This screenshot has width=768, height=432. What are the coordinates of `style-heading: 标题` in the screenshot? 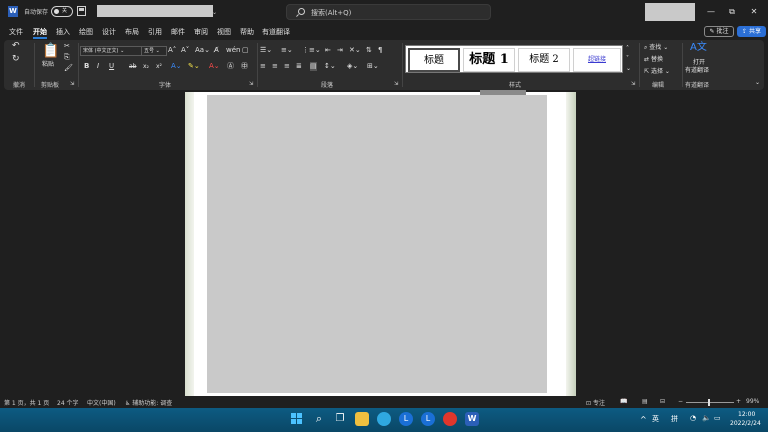 It's located at (434, 60).